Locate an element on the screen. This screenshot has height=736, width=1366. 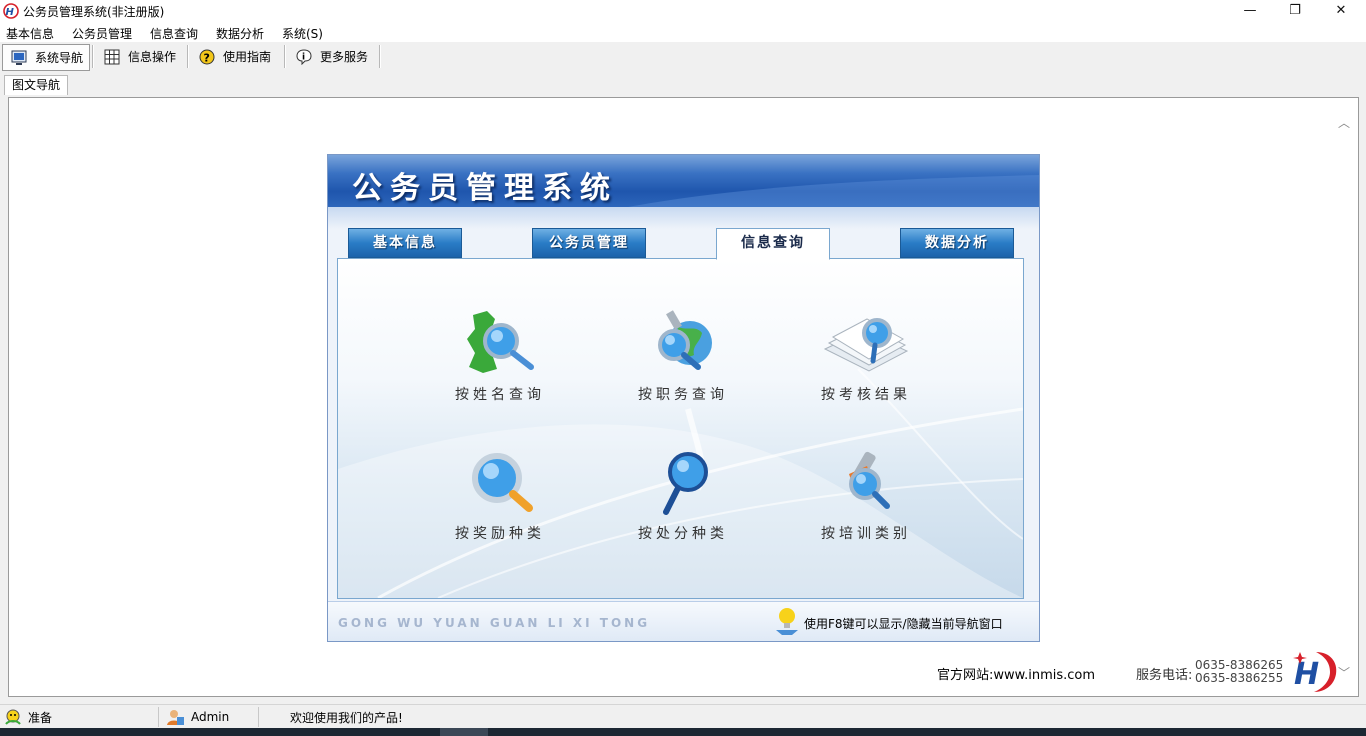
info-operation-label: 信息操作 is located at coordinates (152, 57).